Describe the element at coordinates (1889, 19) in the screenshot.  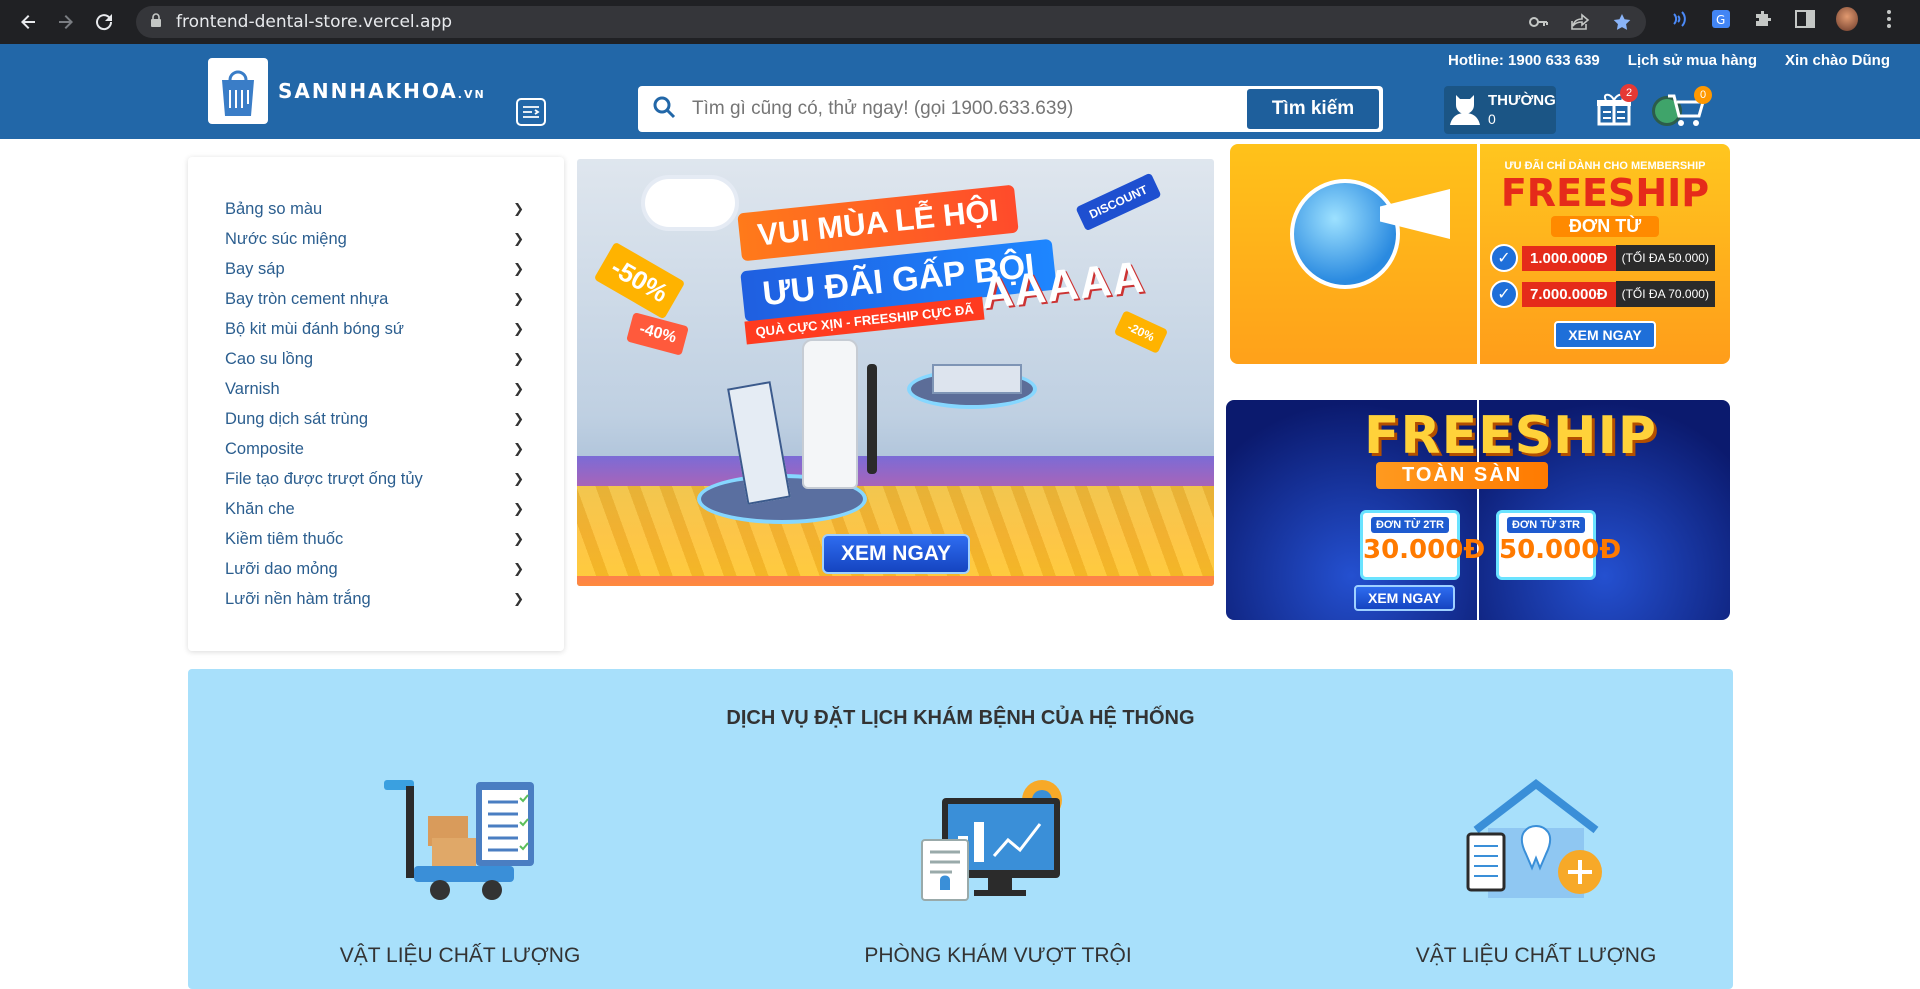
I see `browser-menu-icon` at that location.